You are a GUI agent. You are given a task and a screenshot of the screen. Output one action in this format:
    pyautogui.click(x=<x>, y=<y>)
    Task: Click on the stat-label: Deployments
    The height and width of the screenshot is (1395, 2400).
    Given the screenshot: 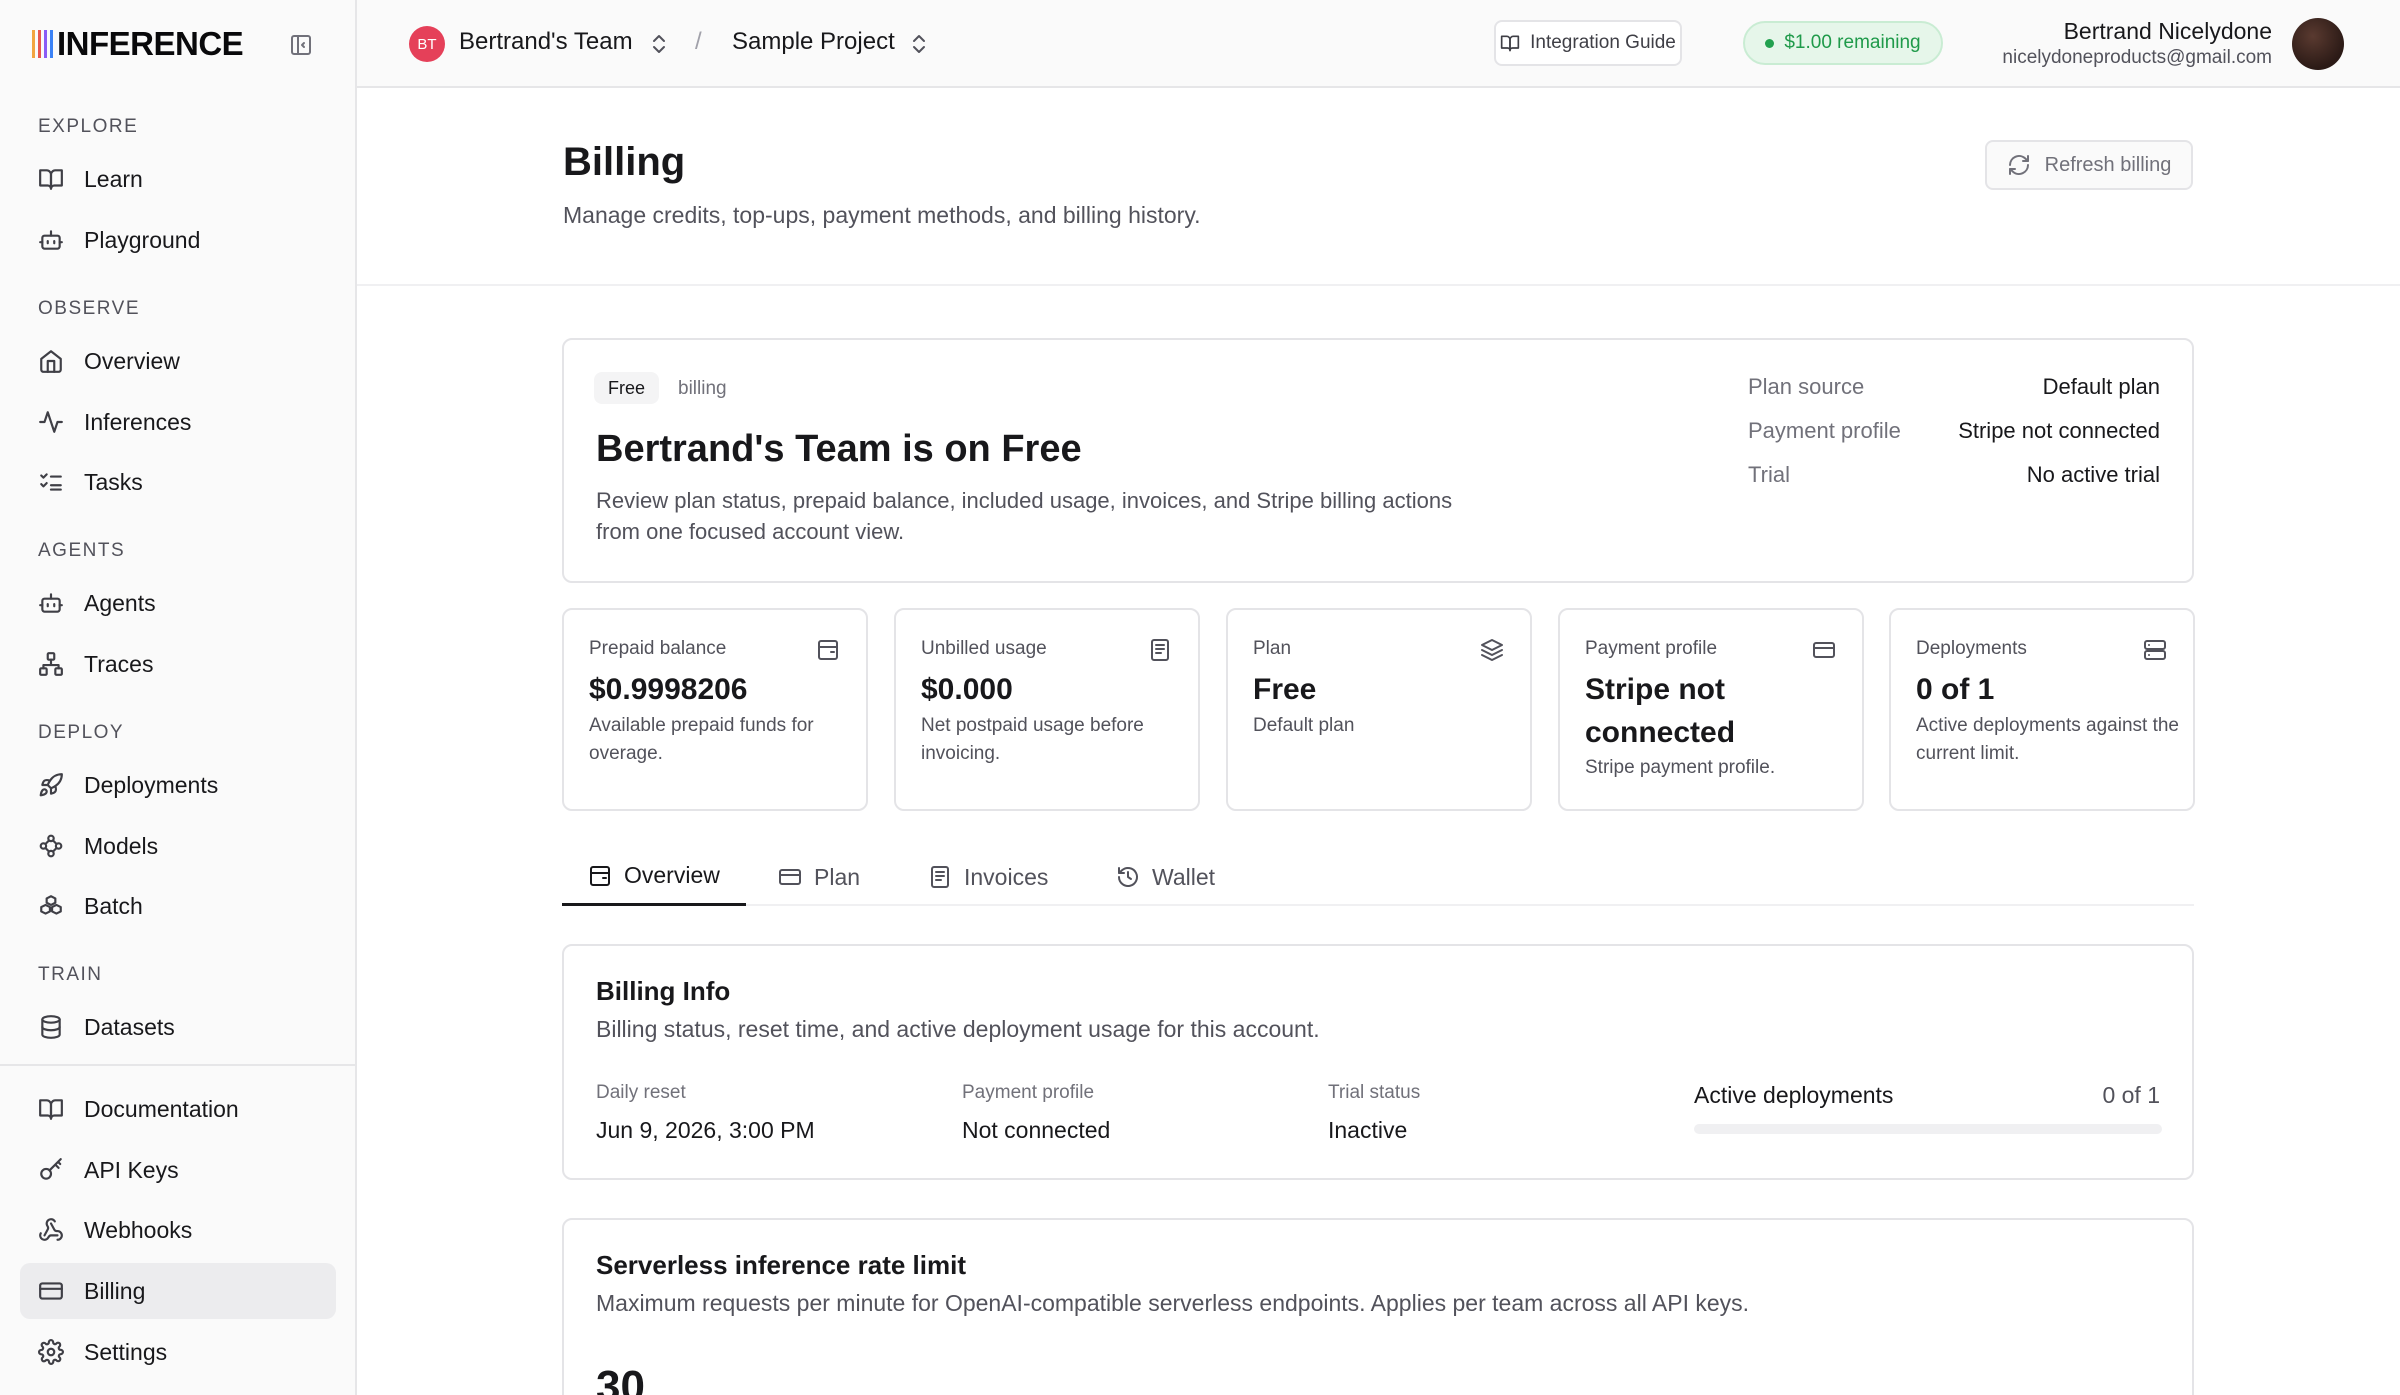 What is the action you would take?
    pyautogui.click(x=1971, y=648)
    